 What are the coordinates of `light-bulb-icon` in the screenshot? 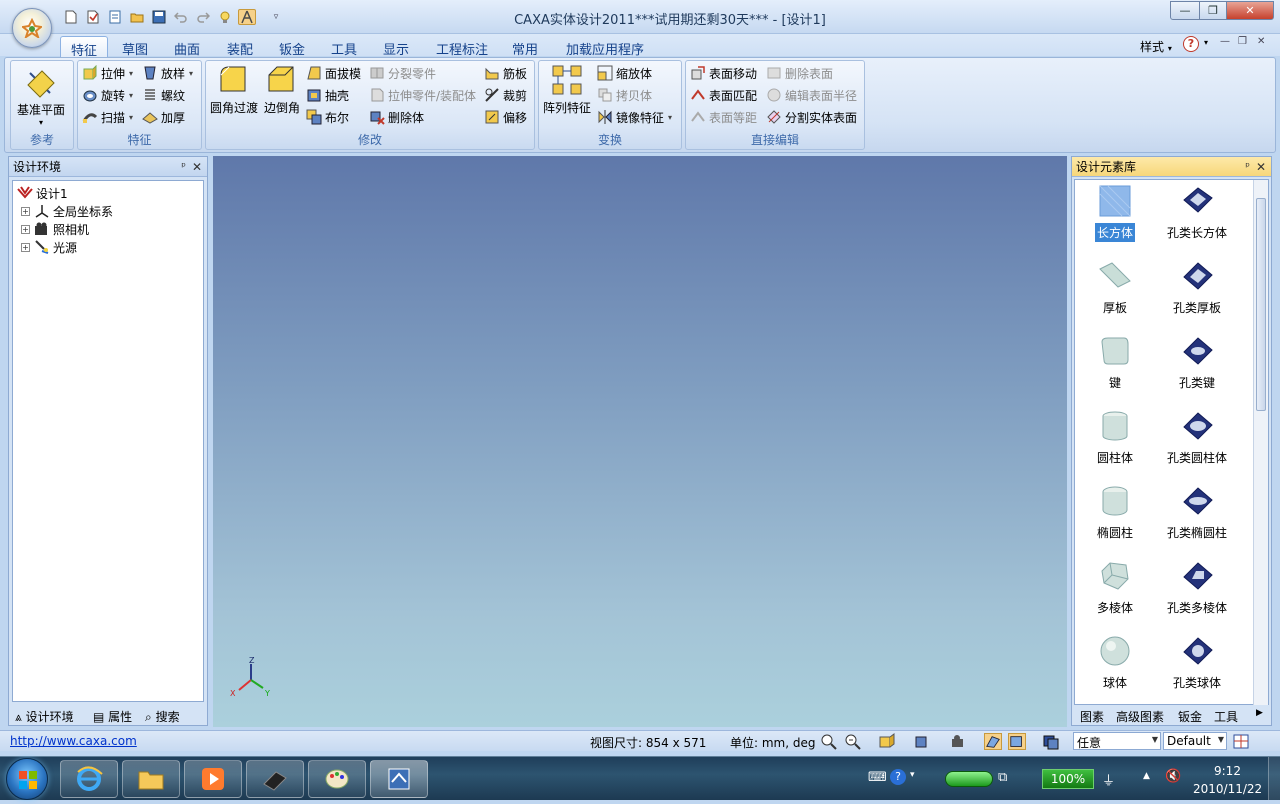 It's located at (225, 17).